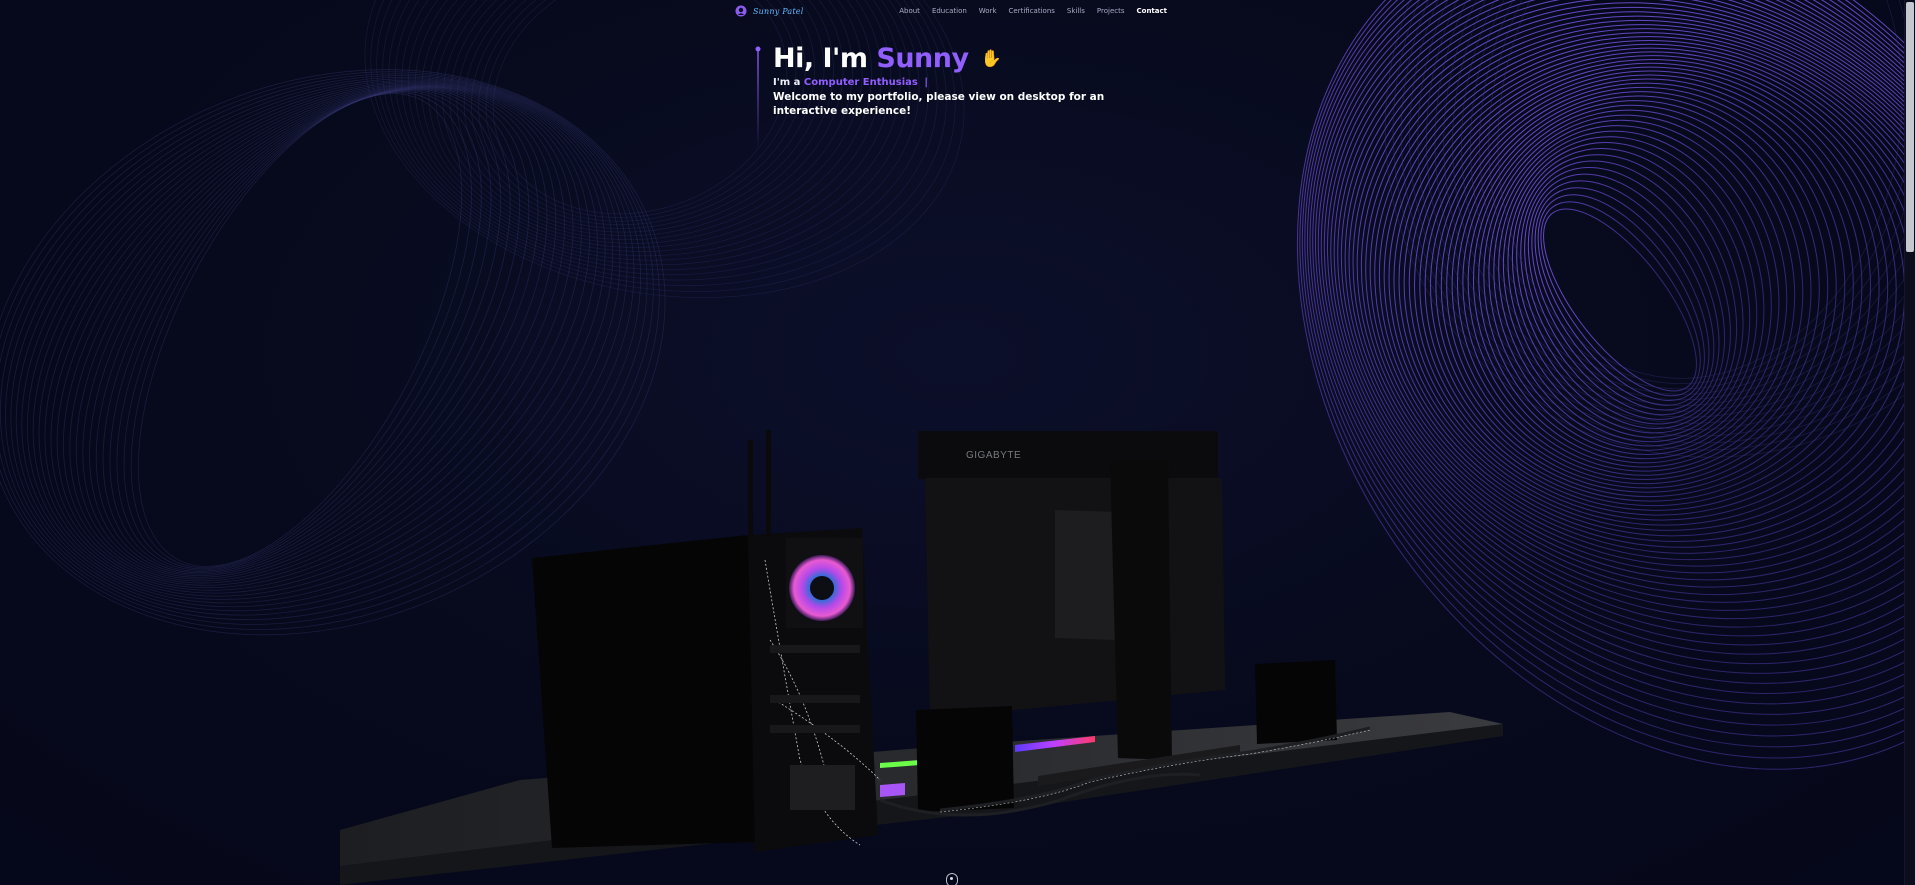 The height and width of the screenshot is (885, 1915). I want to click on nav-link-education: Education, so click(949, 11).